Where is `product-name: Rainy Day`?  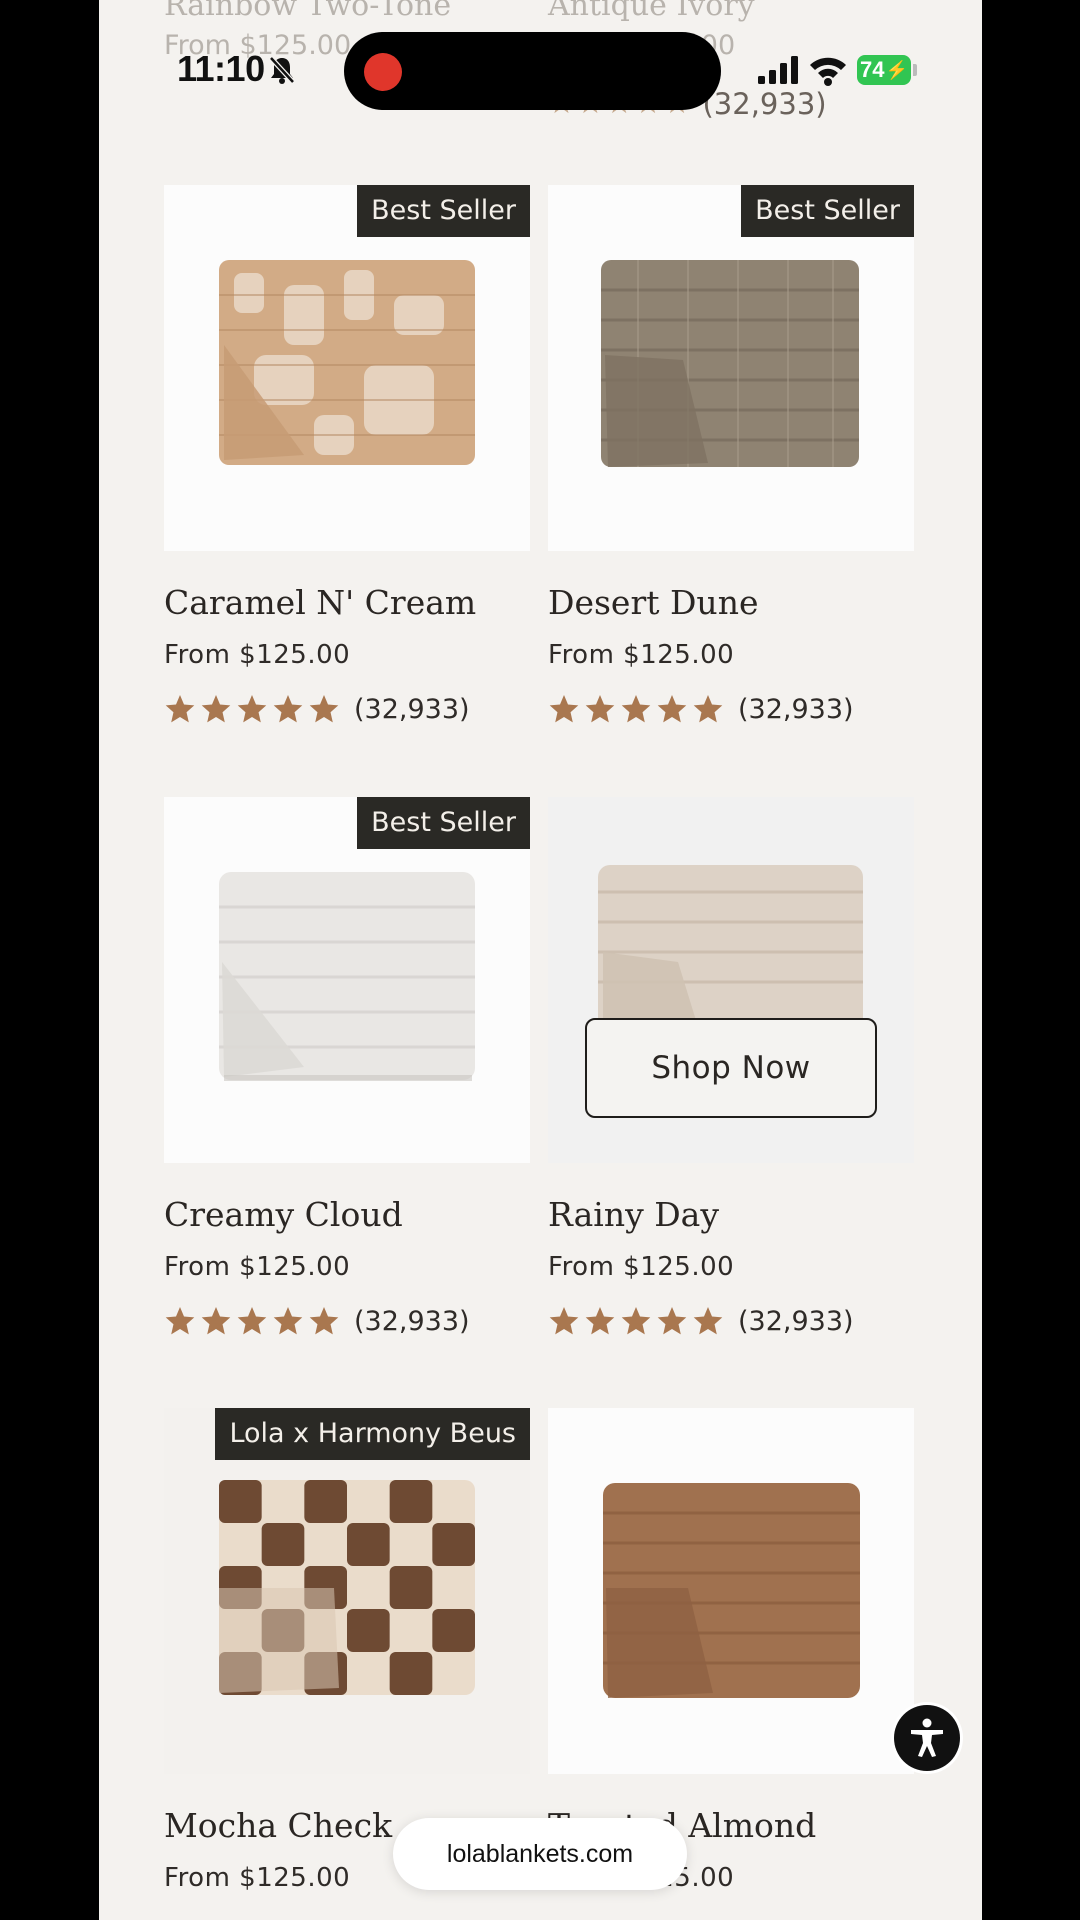 product-name: Rainy Day is located at coordinates (731, 1215).